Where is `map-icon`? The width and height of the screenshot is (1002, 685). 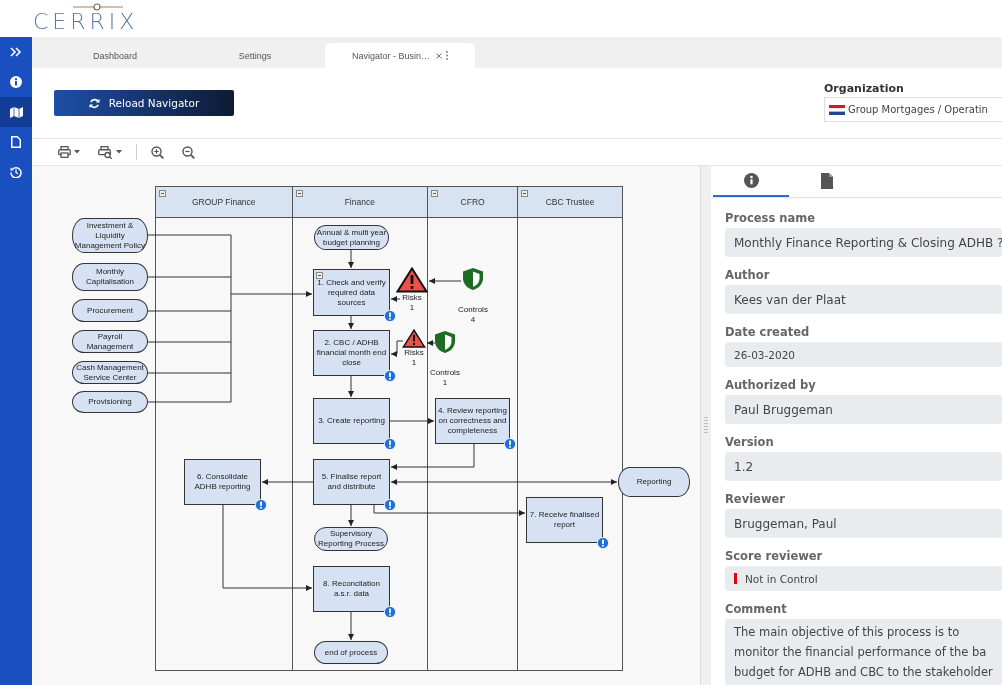
map-icon is located at coordinates (16, 112).